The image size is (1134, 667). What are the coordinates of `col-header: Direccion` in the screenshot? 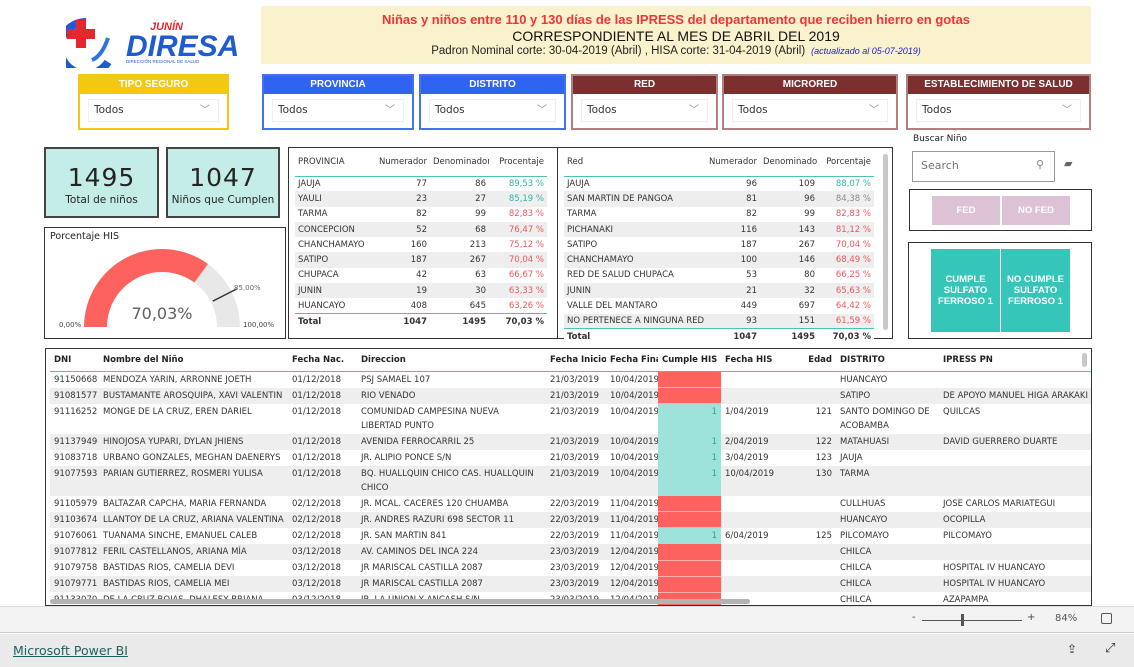 It's located at (451, 360).